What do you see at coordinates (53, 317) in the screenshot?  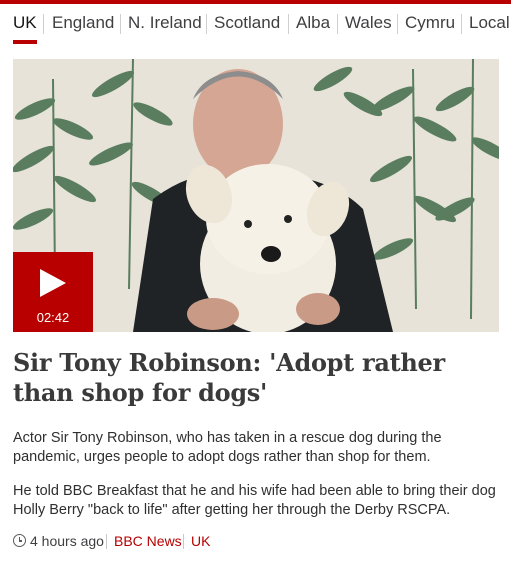 I see `video-duration: 02:42` at bounding box center [53, 317].